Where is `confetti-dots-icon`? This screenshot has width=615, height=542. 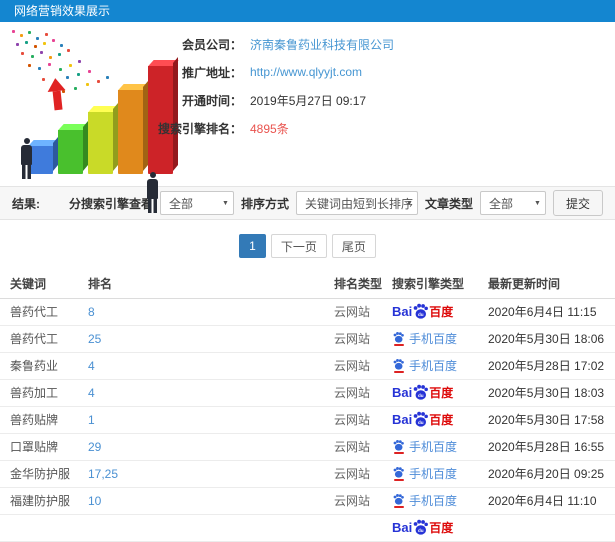 confetti-dots-icon is located at coordinates (13, 31).